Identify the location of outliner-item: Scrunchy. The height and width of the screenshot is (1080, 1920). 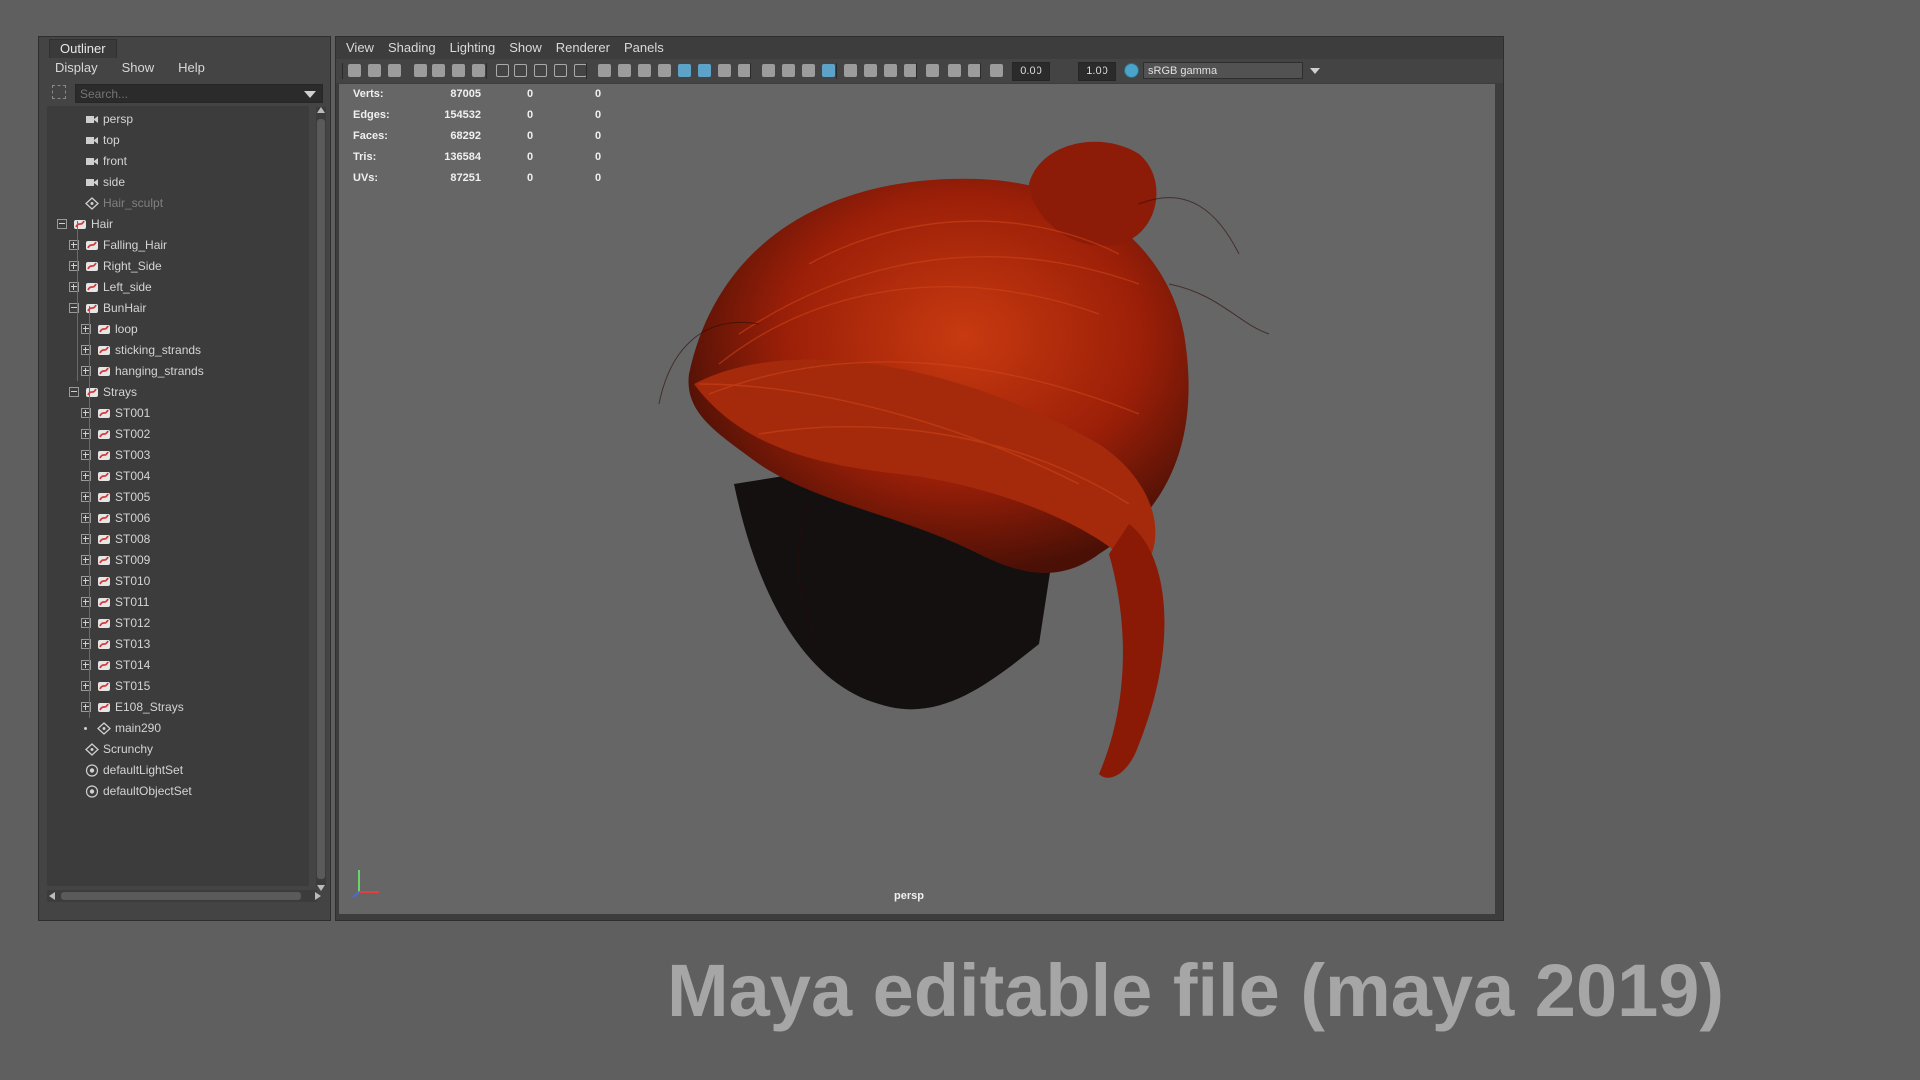
(178, 749).